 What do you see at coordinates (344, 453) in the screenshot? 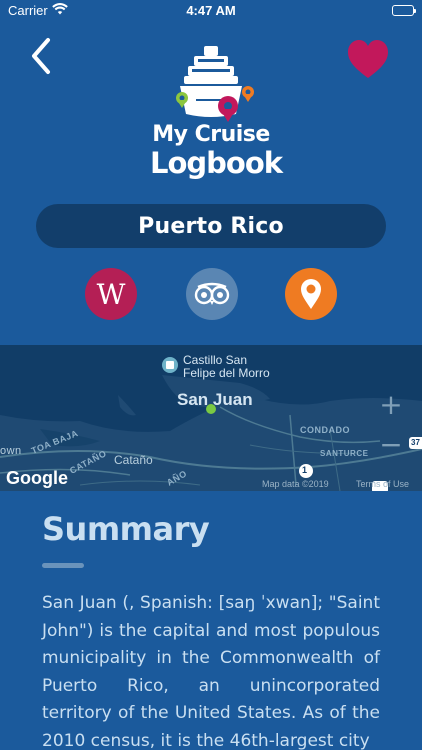
I see `map-santurce-label: SANTURCE` at bounding box center [344, 453].